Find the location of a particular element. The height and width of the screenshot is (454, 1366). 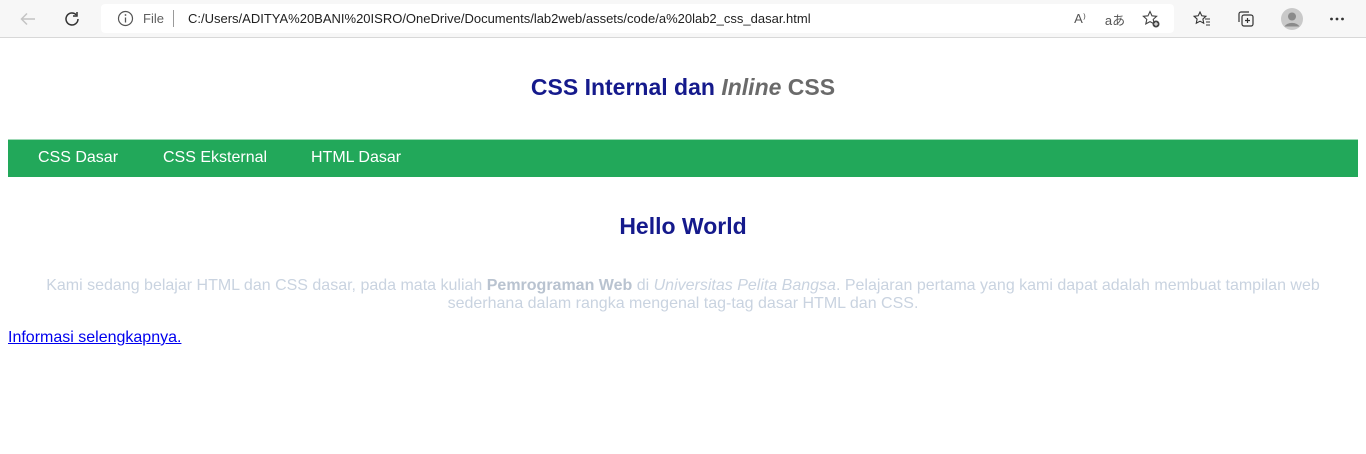

nav-item-css-eksternal: CSS Eksternal is located at coordinates (215, 158).